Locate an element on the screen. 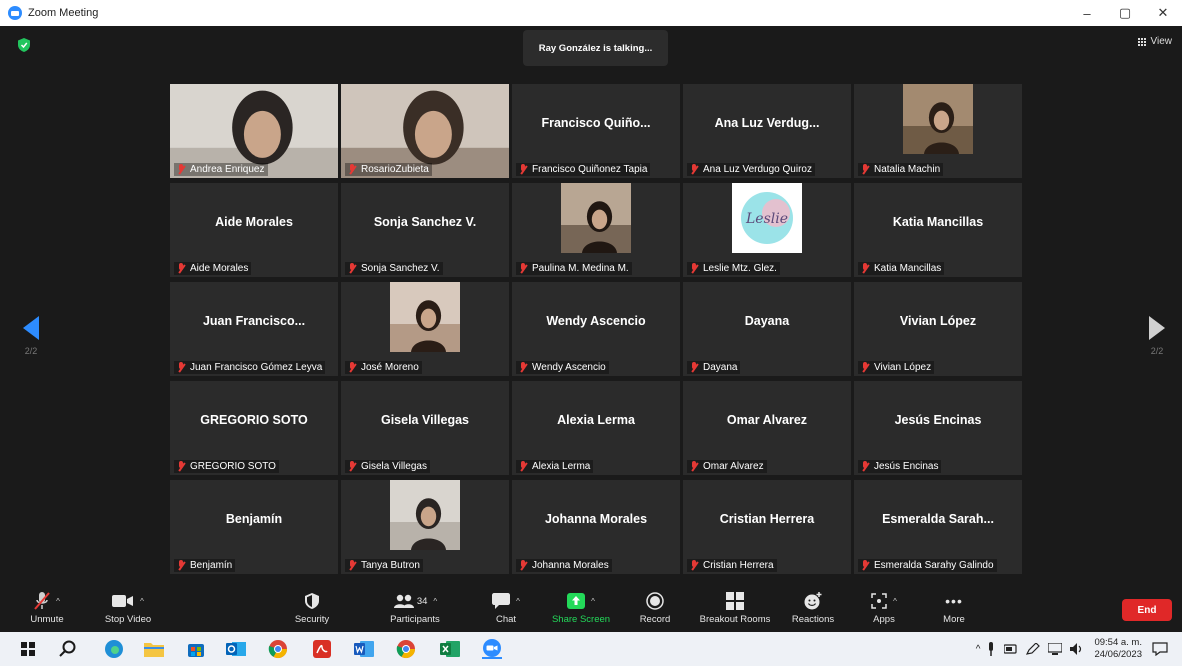  store-icon is located at coordinates (196, 649).